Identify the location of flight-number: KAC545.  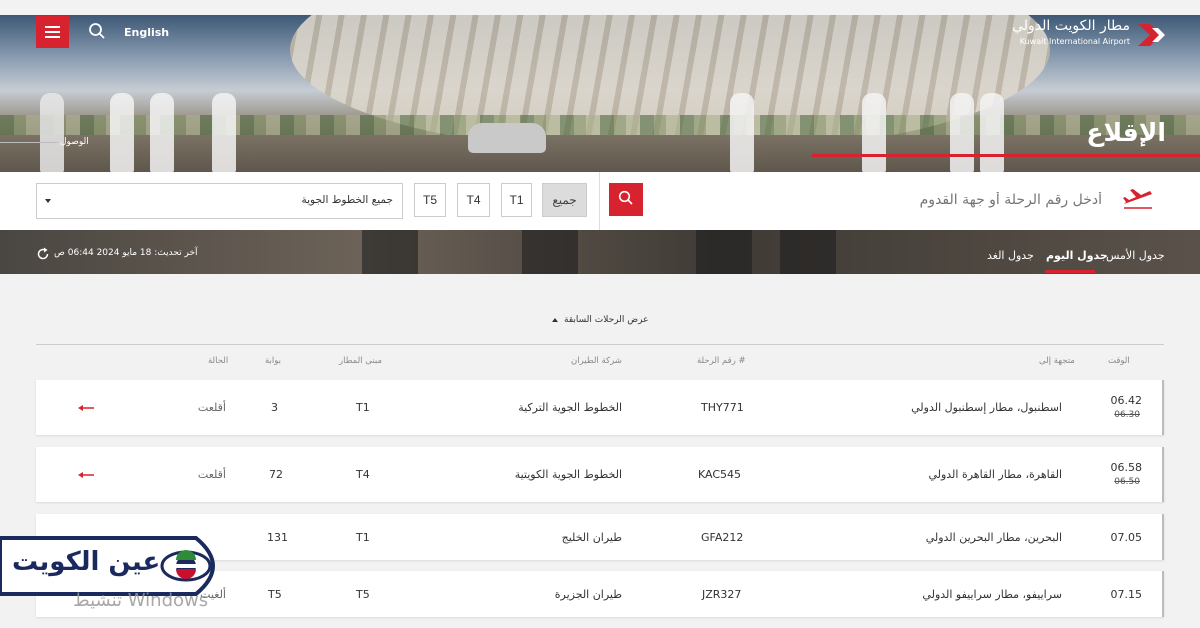
(720, 474).